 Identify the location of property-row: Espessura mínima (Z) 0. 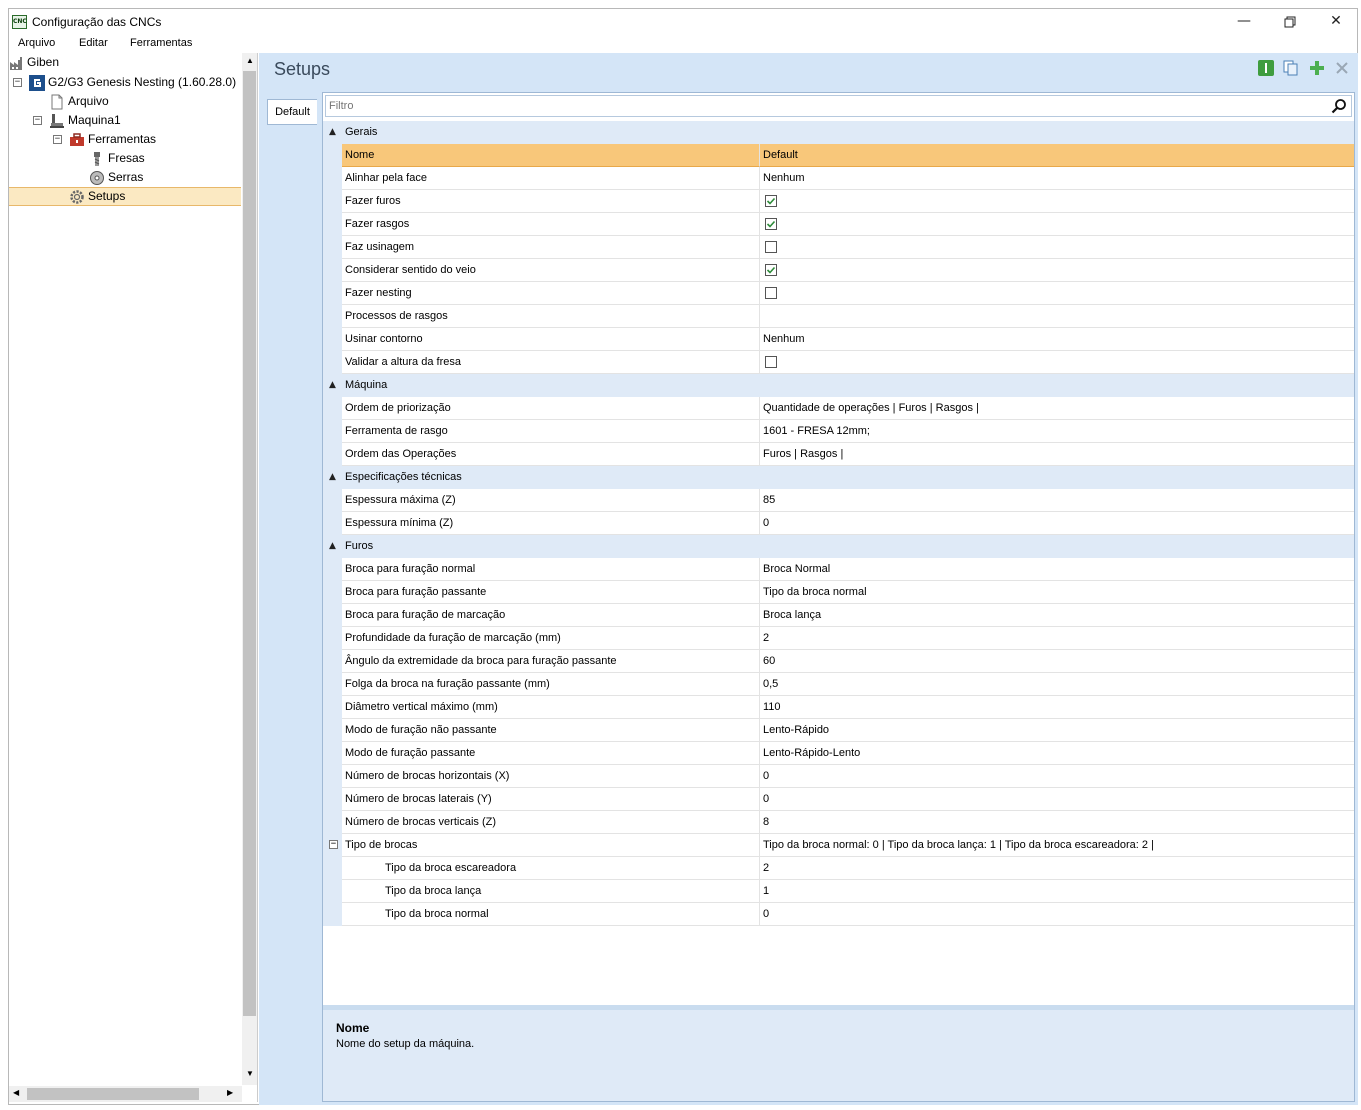
(838, 523).